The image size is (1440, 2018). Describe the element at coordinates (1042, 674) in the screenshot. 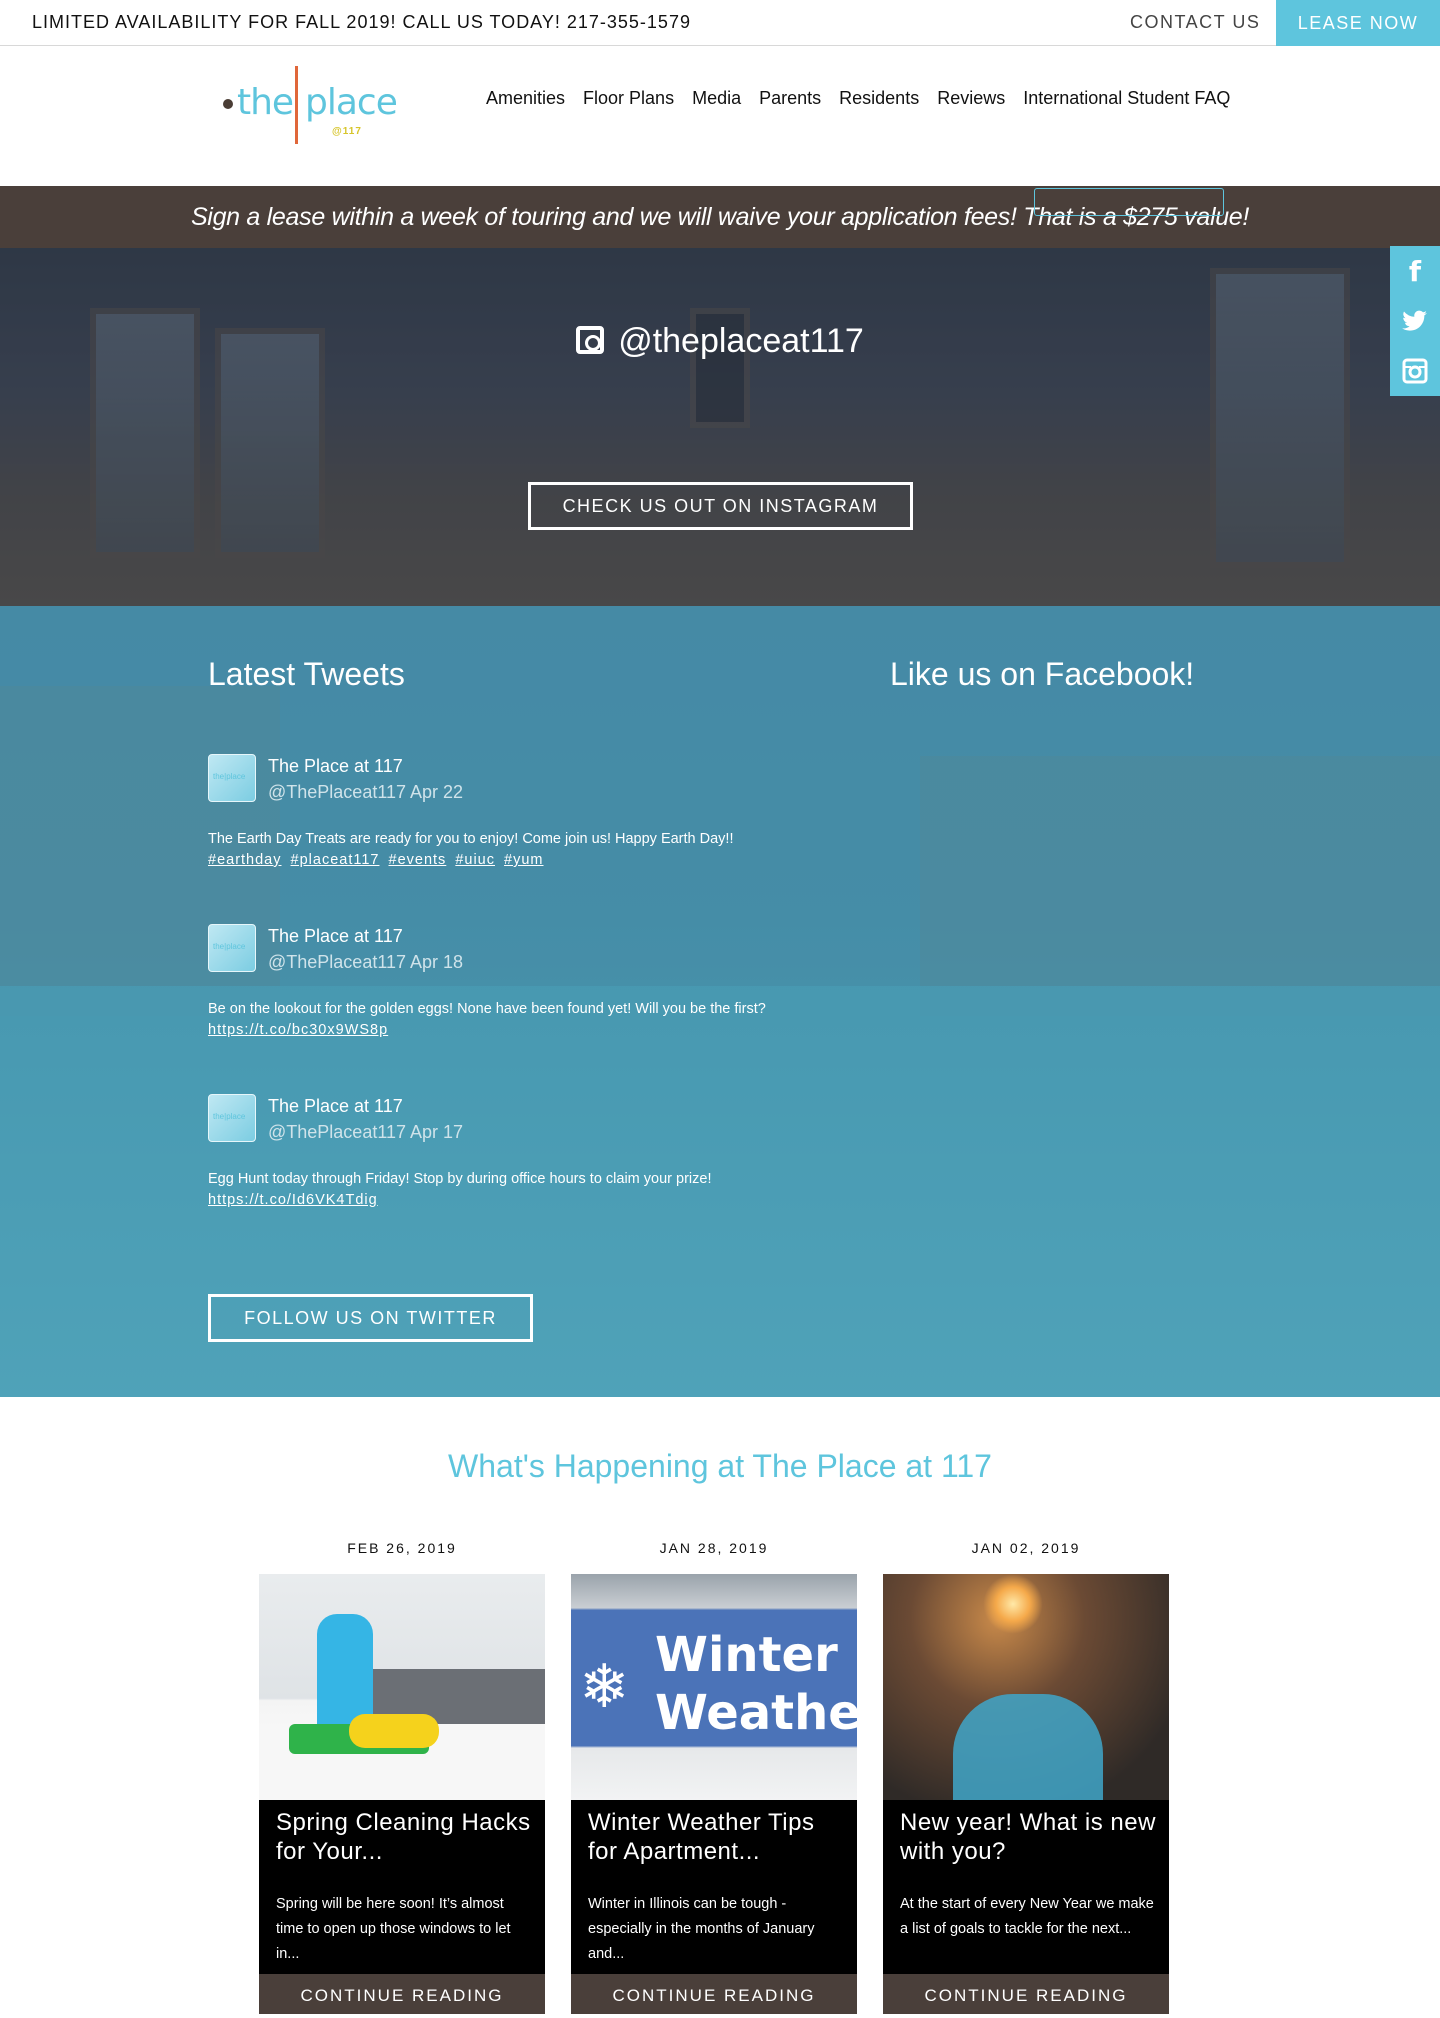

I see `facebook-heading: Like us on Facebook!` at that location.